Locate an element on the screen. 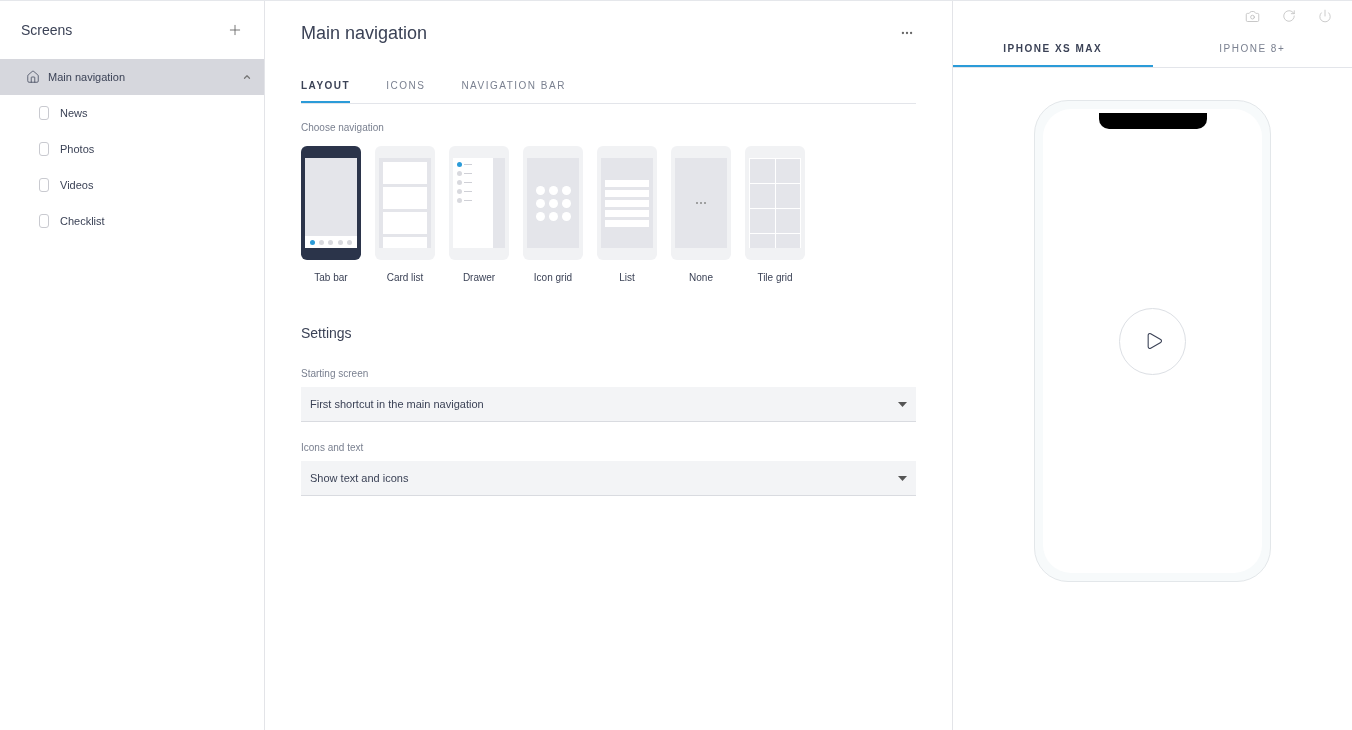 The width and height of the screenshot is (1352, 730). sidebar-title: Screens is located at coordinates (47, 30).